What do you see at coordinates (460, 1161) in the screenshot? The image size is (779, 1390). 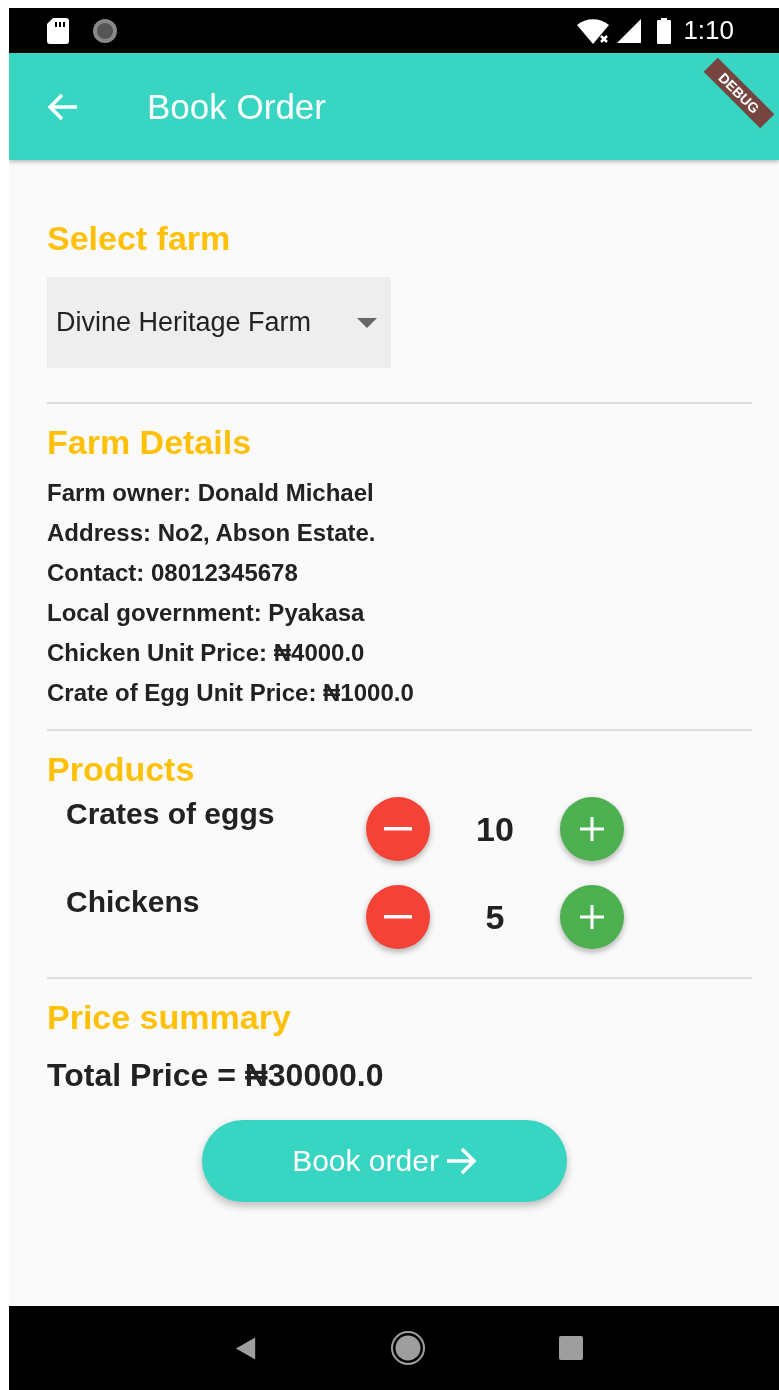 I see `arrow-icon` at bounding box center [460, 1161].